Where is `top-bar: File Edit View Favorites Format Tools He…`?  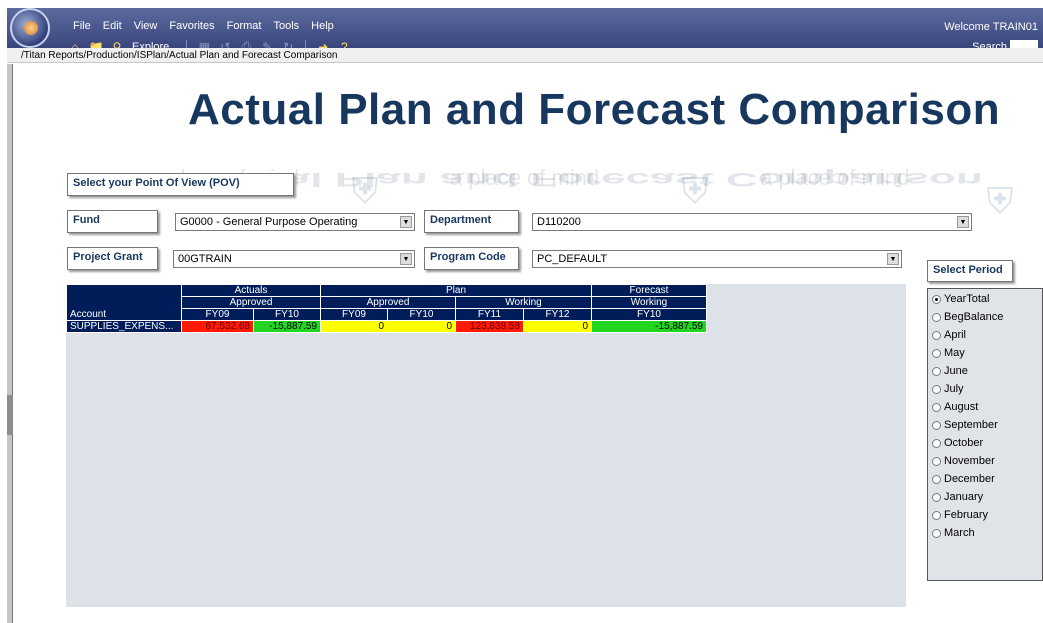
top-bar: File Edit View Favorites Format Tools He… is located at coordinates (525, 31).